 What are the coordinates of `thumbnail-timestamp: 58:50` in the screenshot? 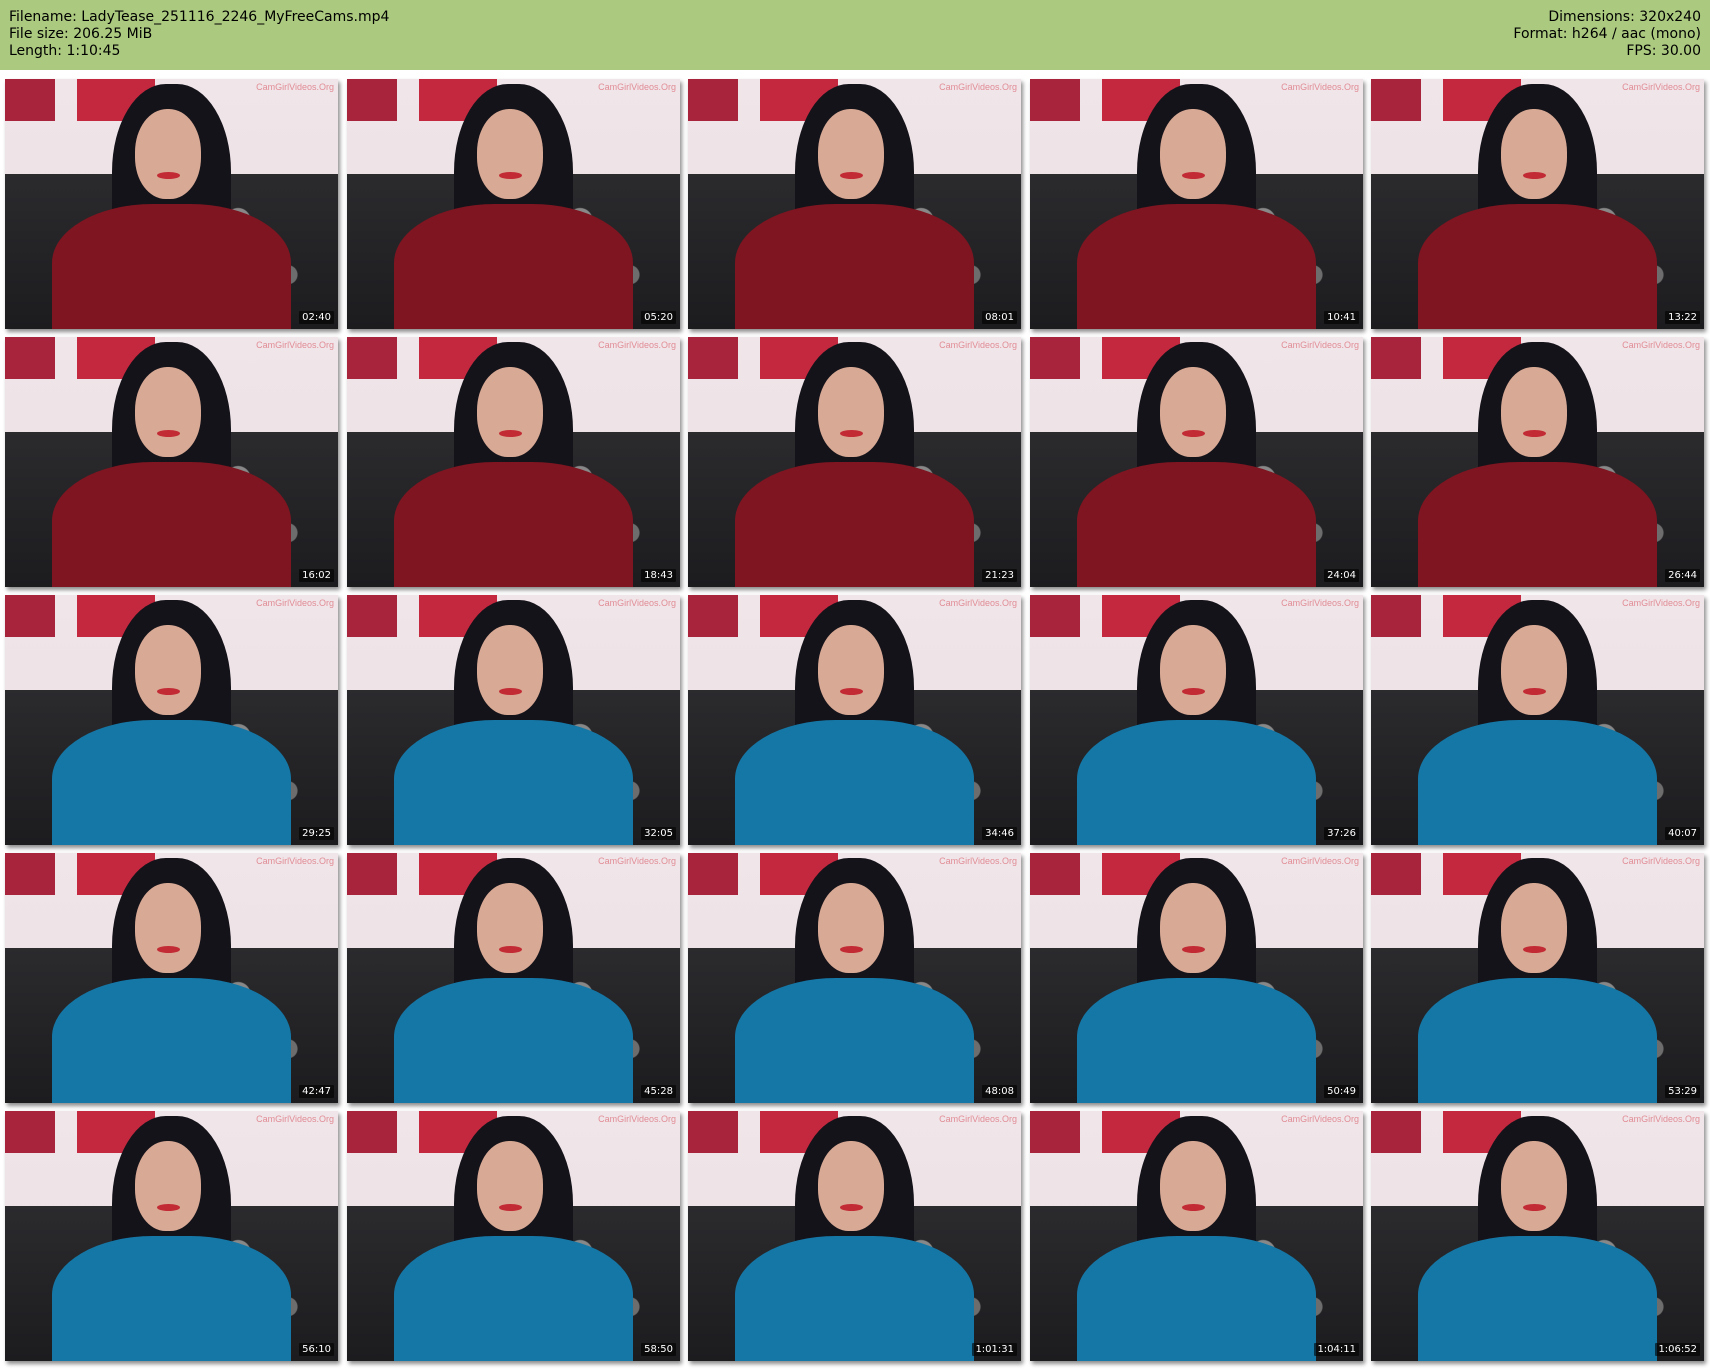 It's located at (658, 1349).